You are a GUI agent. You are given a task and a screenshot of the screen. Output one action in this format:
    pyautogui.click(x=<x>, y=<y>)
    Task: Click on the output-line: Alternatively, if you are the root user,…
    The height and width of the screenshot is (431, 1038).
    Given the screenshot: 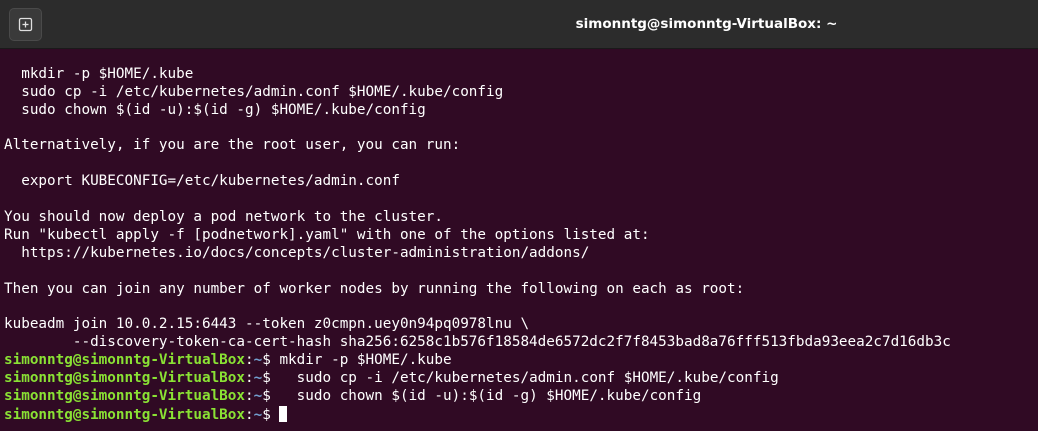 What is the action you would take?
    pyautogui.click(x=232, y=145)
    